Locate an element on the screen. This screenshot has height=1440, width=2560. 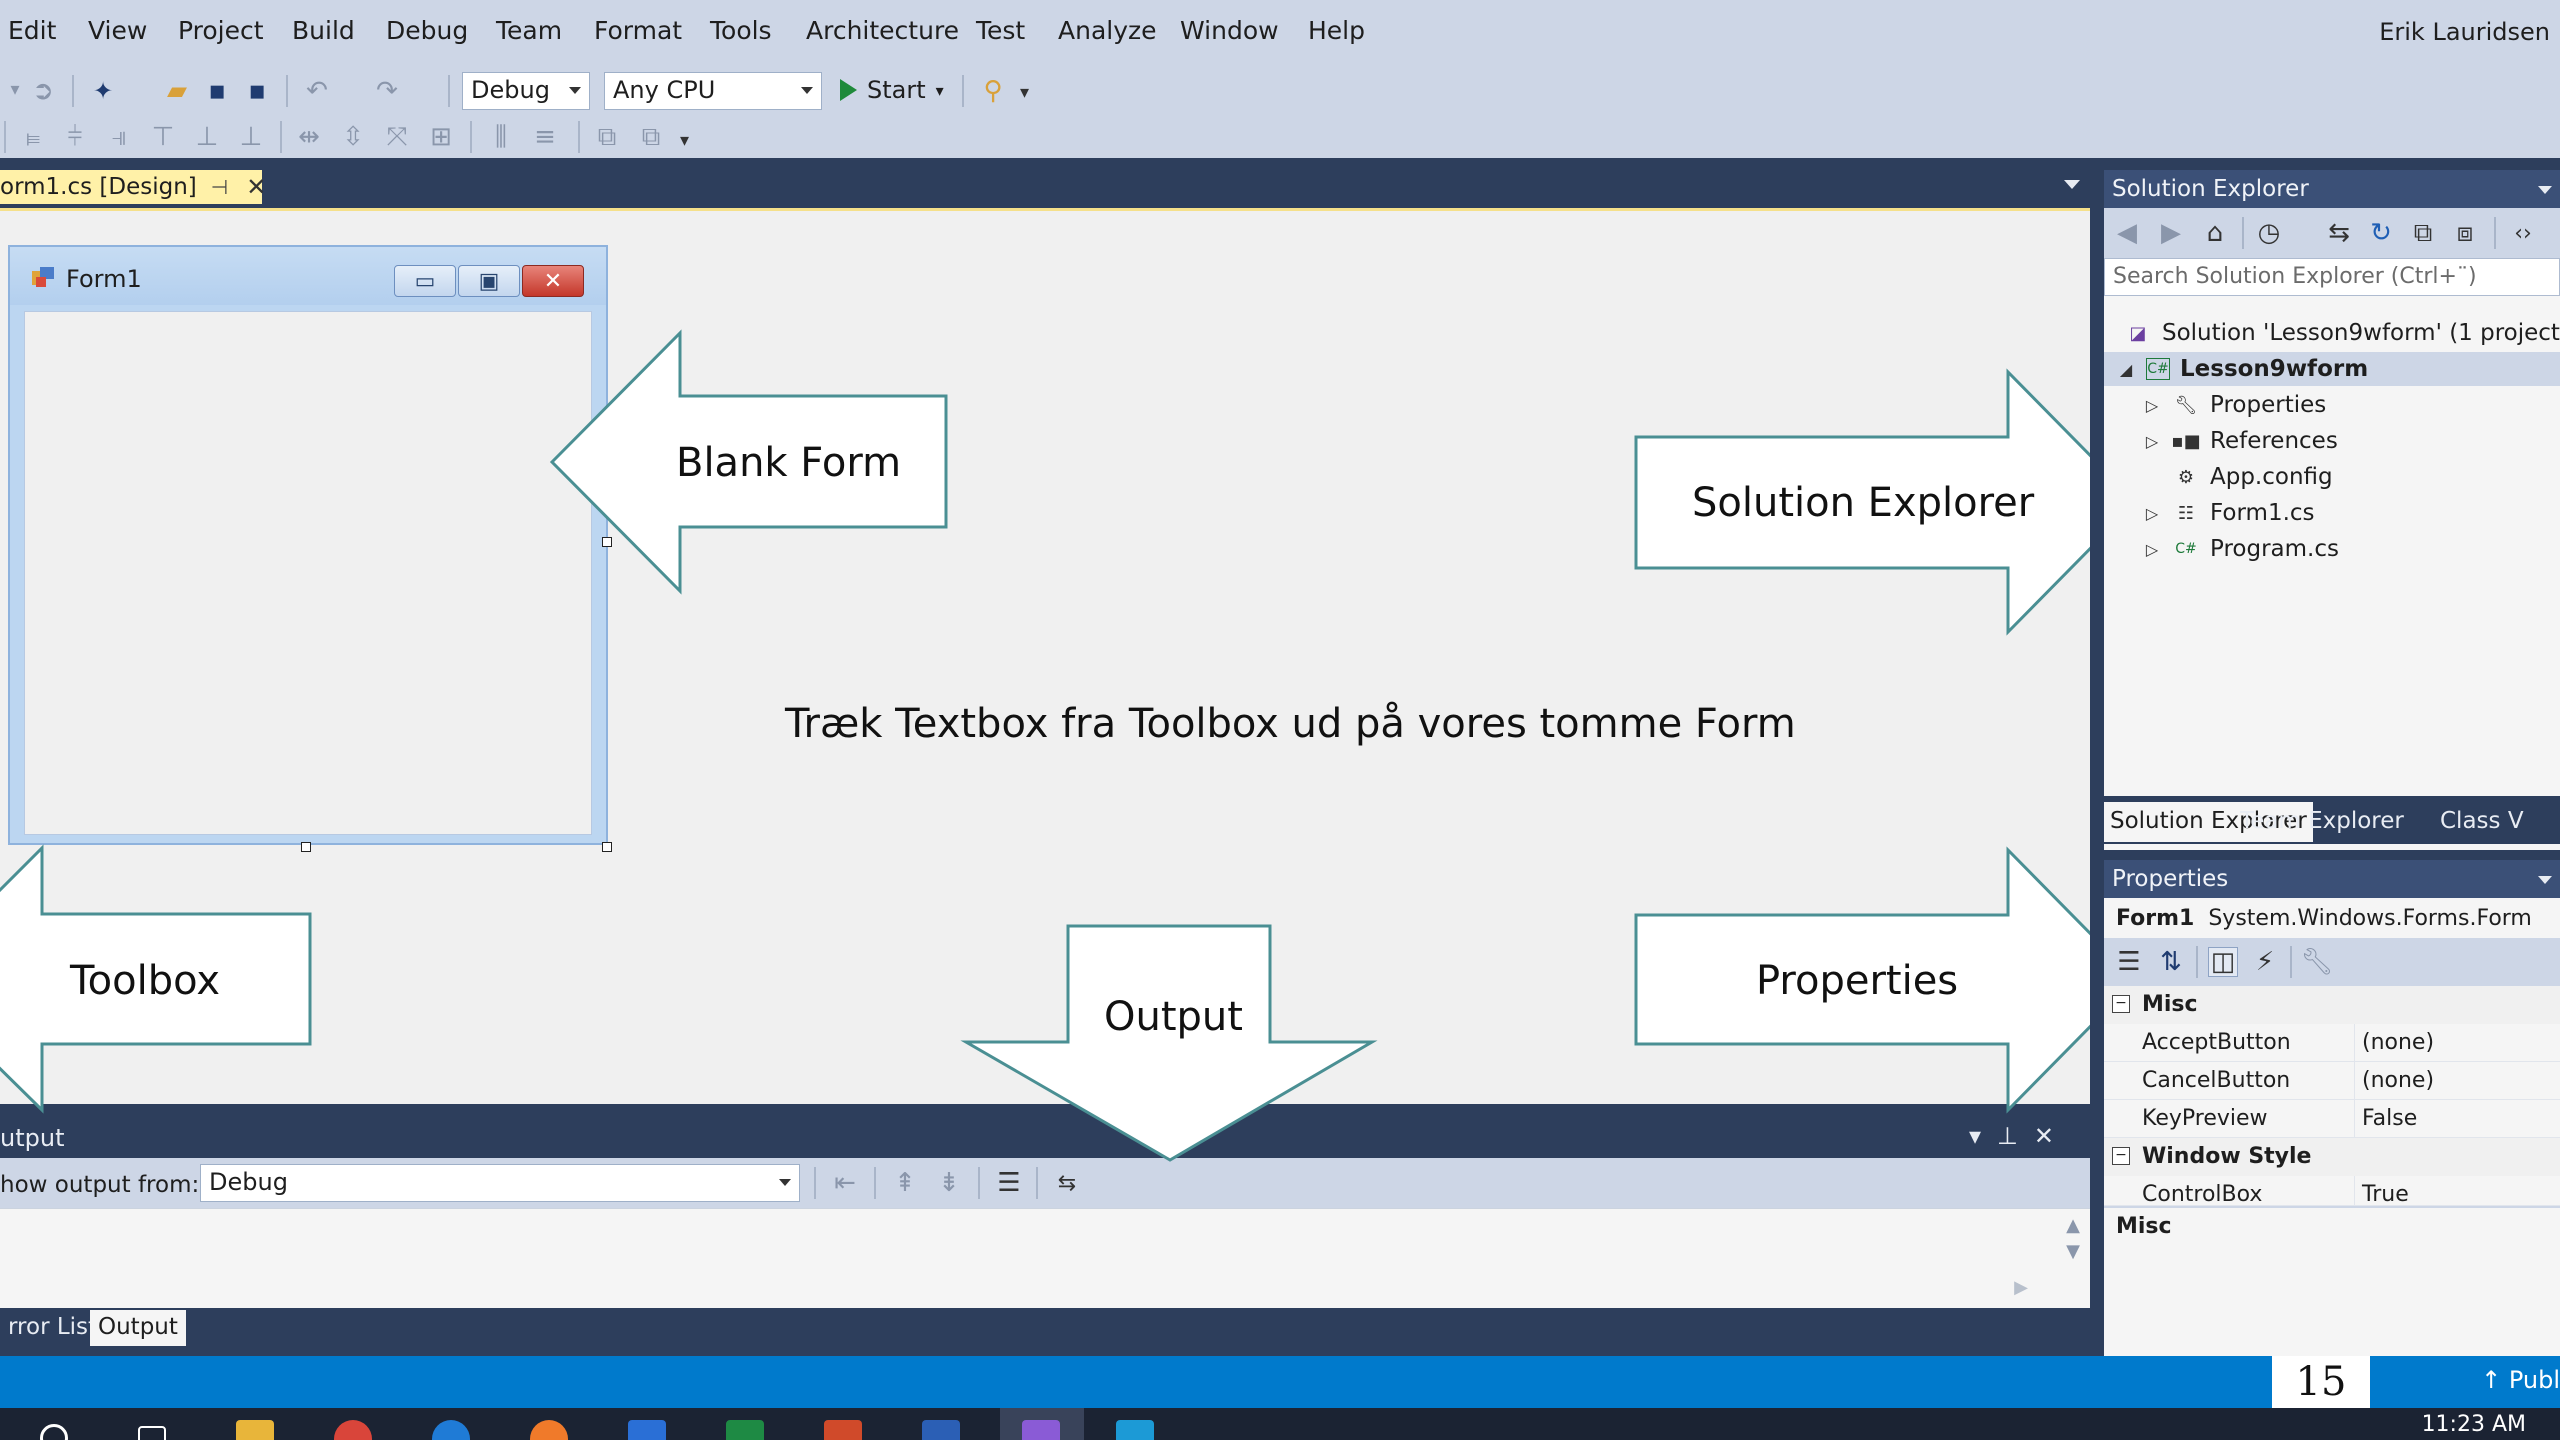
property-pages-icon: 🔧︎ is located at coordinates (2317, 962).